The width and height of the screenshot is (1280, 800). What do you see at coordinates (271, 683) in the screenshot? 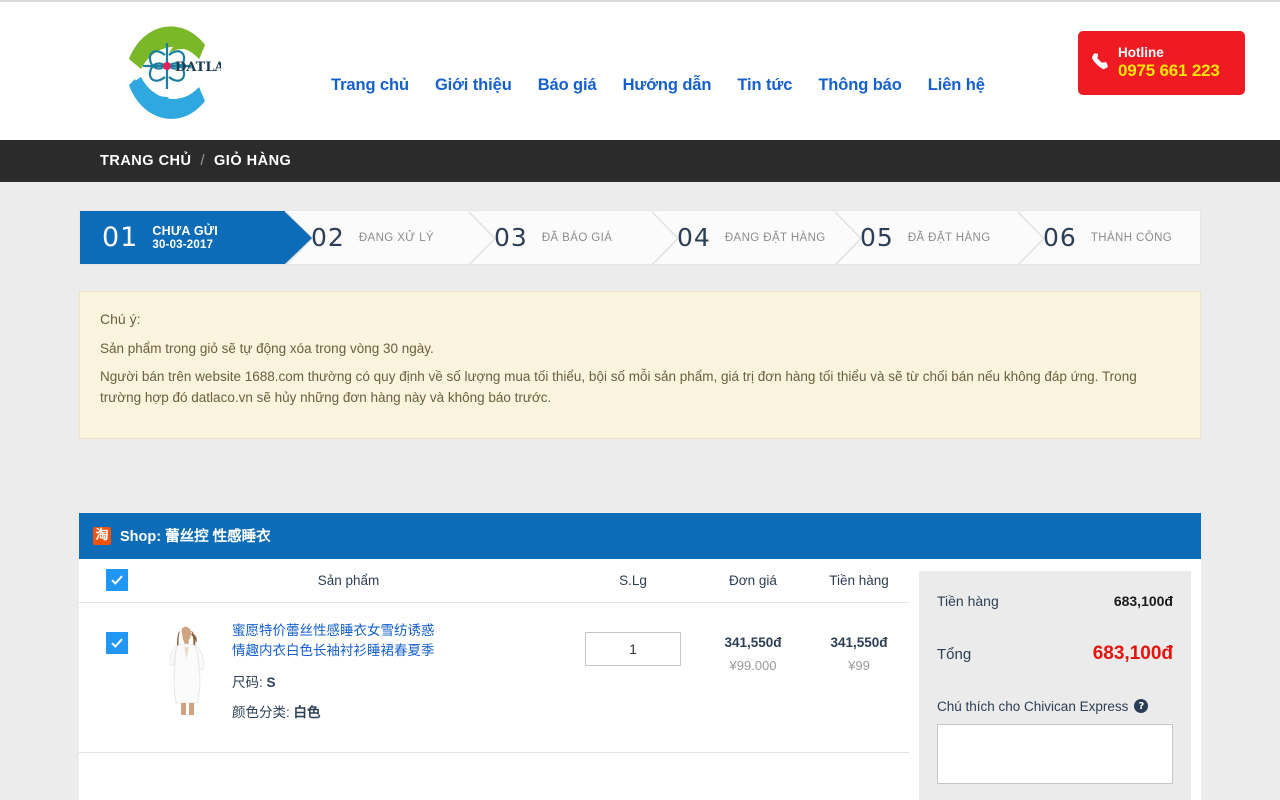
I see `product-size-value: S` at bounding box center [271, 683].